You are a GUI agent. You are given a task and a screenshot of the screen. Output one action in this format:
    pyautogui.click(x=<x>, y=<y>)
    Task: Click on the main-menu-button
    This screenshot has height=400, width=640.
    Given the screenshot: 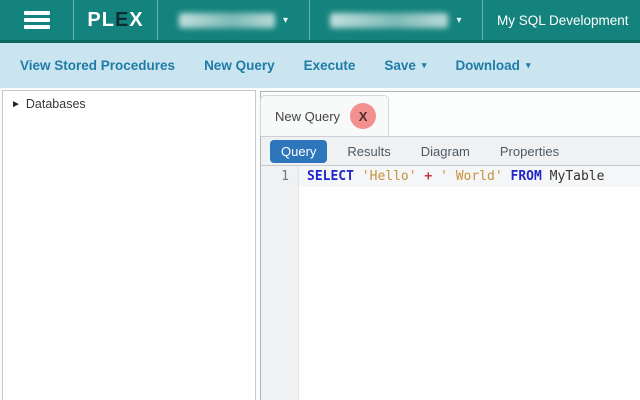 What is the action you would take?
    pyautogui.click(x=37, y=20)
    